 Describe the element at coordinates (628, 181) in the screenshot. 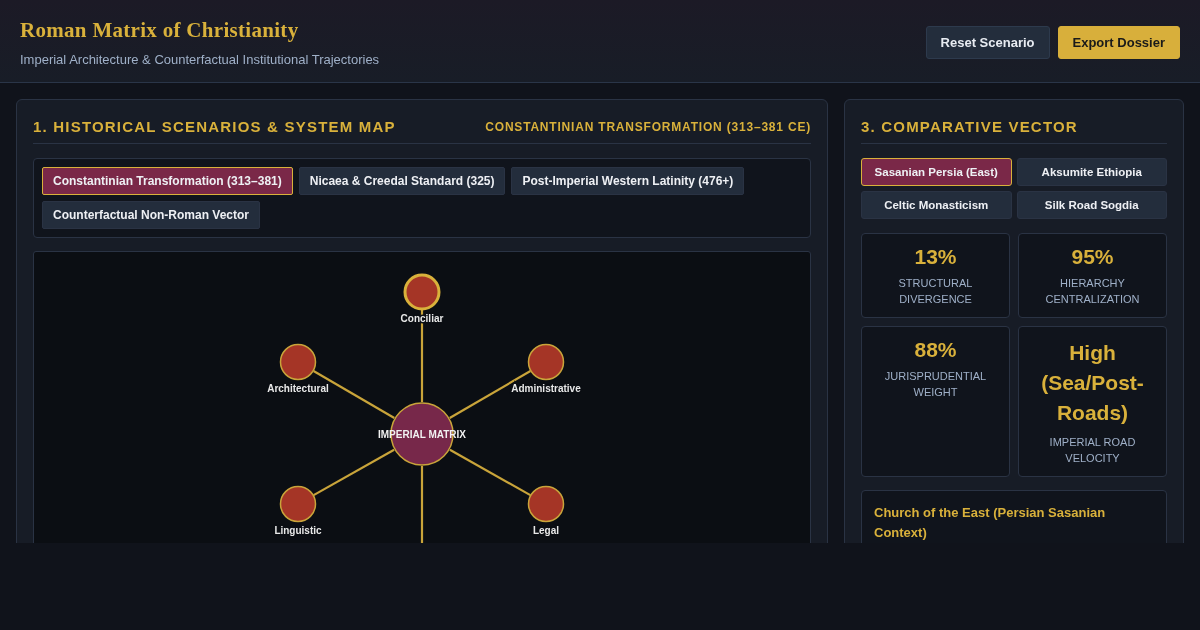

I see `scenario-tab: Post-Imperial Western Latinity (476+)` at that location.